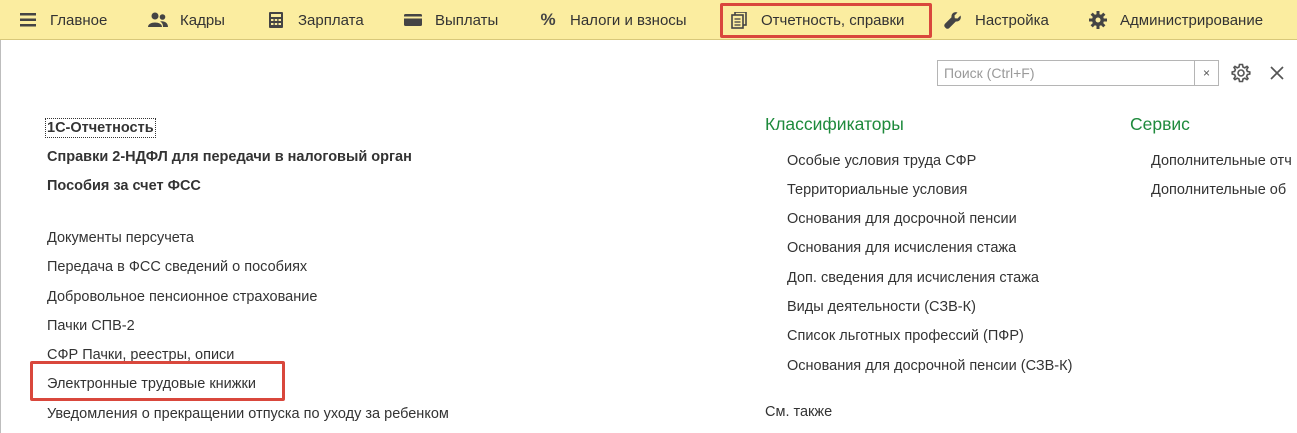 The height and width of the screenshot is (433, 1297). I want to click on classifiers-title: Классификаторы, so click(834, 124).